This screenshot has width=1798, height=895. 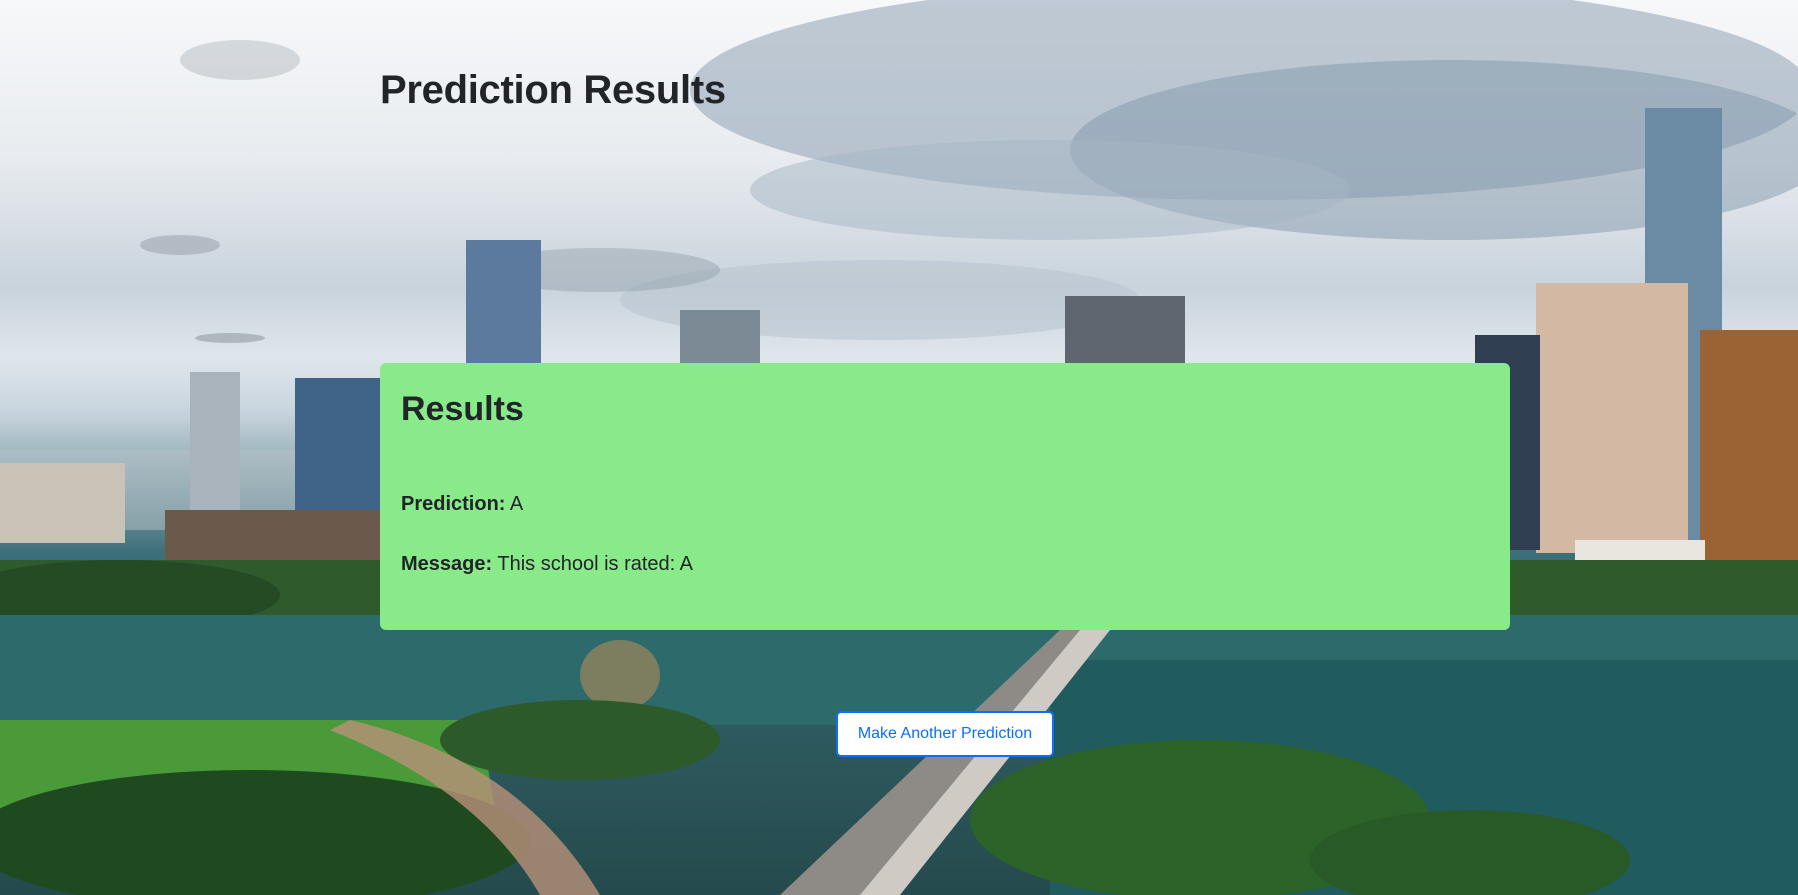 I want to click on results-heading: Results, so click(x=462, y=409).